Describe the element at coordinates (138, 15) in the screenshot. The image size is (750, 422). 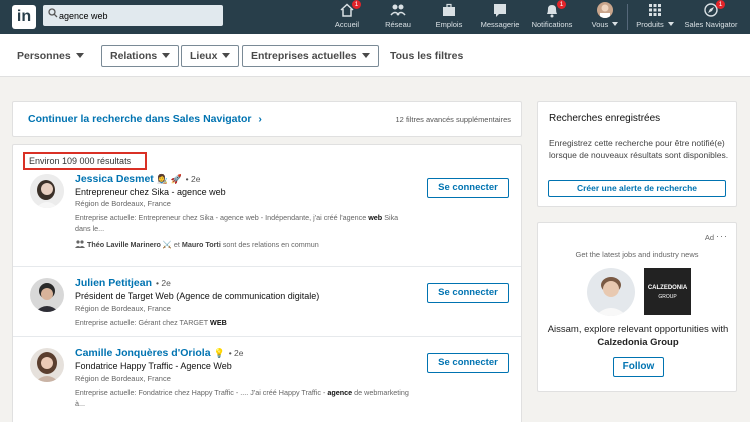
I see `search-input` at that location.